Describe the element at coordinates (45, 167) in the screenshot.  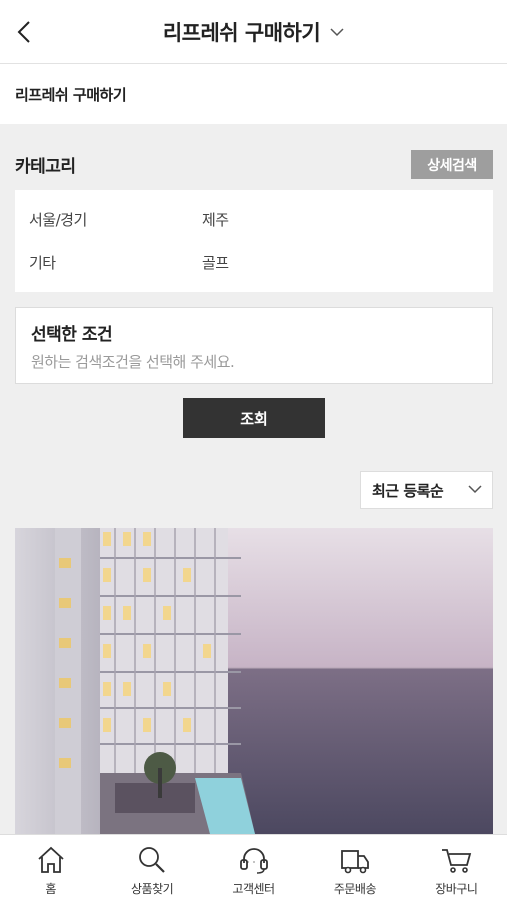
I see `category-title: 카테고리` at that location.